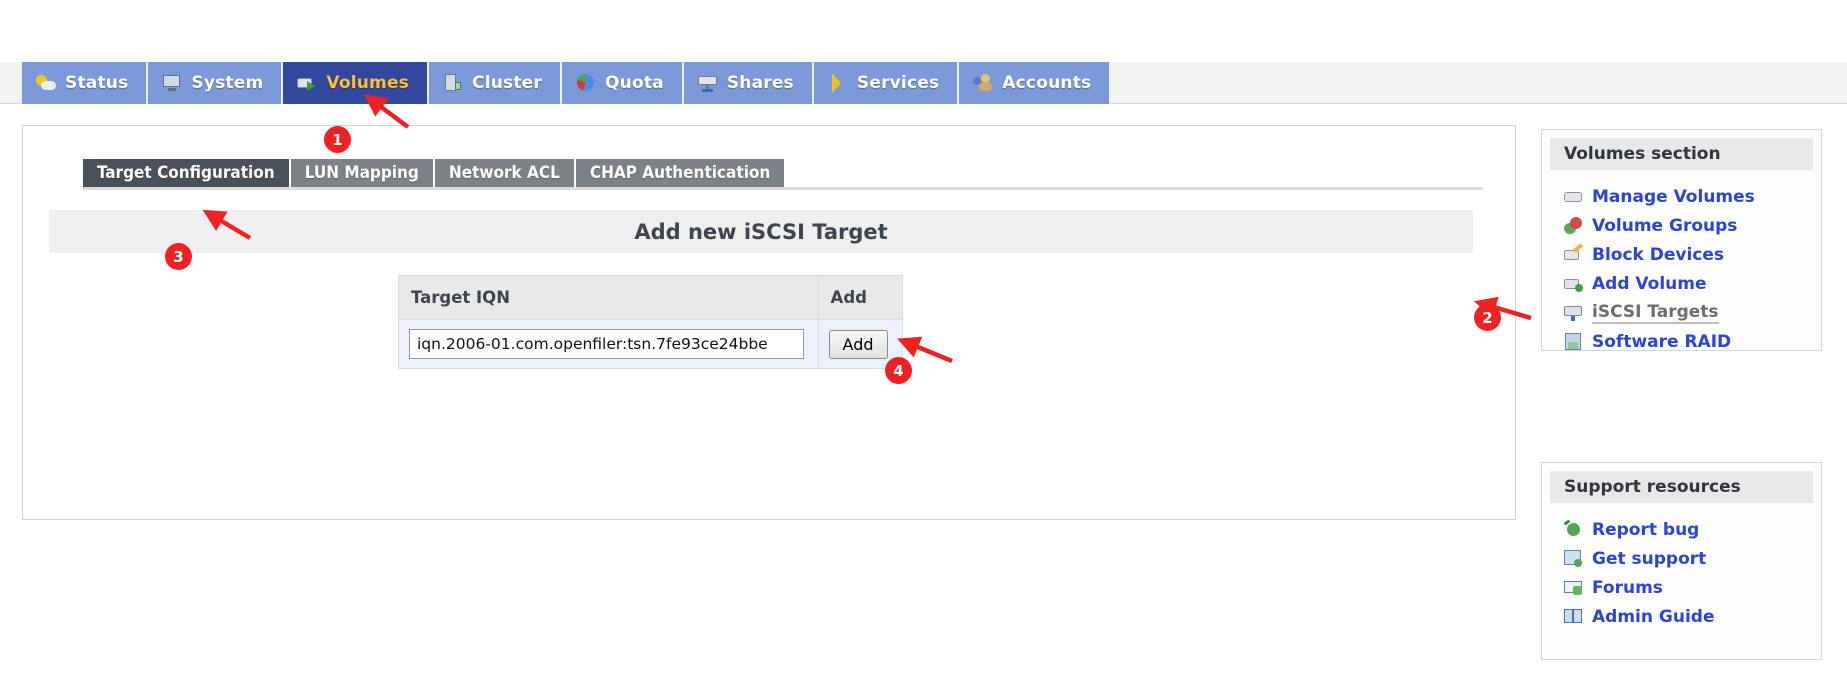  Describe the element at coordinates (1673, 196) in the screenshot. I see `sidebar-item-label: Manage Volumes` at that location.